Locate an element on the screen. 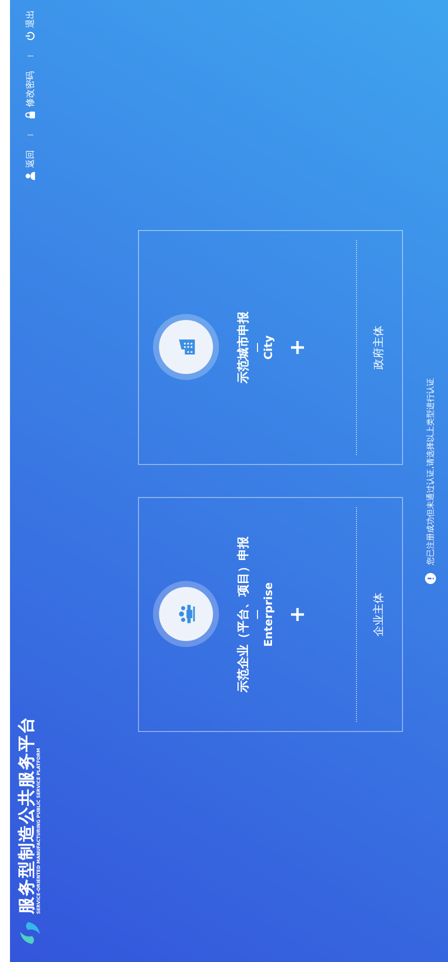 This screenshot has height=962, width=448. building-icon is located at coordinates (186, 348).